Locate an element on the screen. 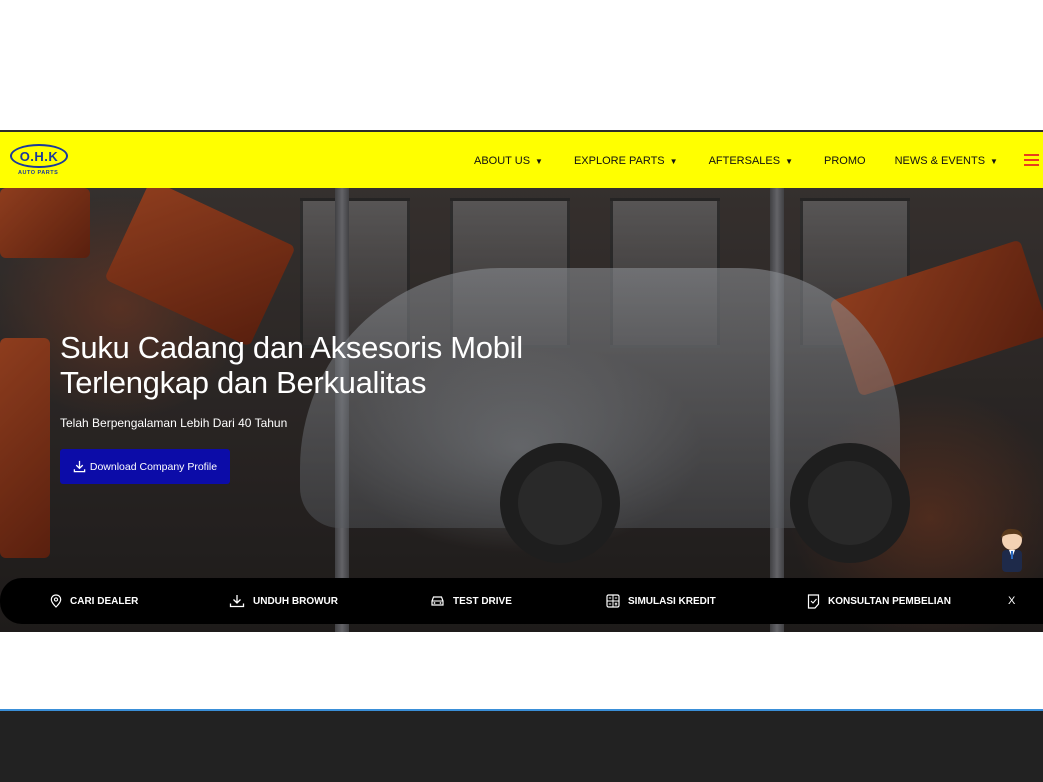 This screenshot has width=1043, height=782. nav-news-events-label: NEWS & EVENTS is located at coordinates (940, 161).